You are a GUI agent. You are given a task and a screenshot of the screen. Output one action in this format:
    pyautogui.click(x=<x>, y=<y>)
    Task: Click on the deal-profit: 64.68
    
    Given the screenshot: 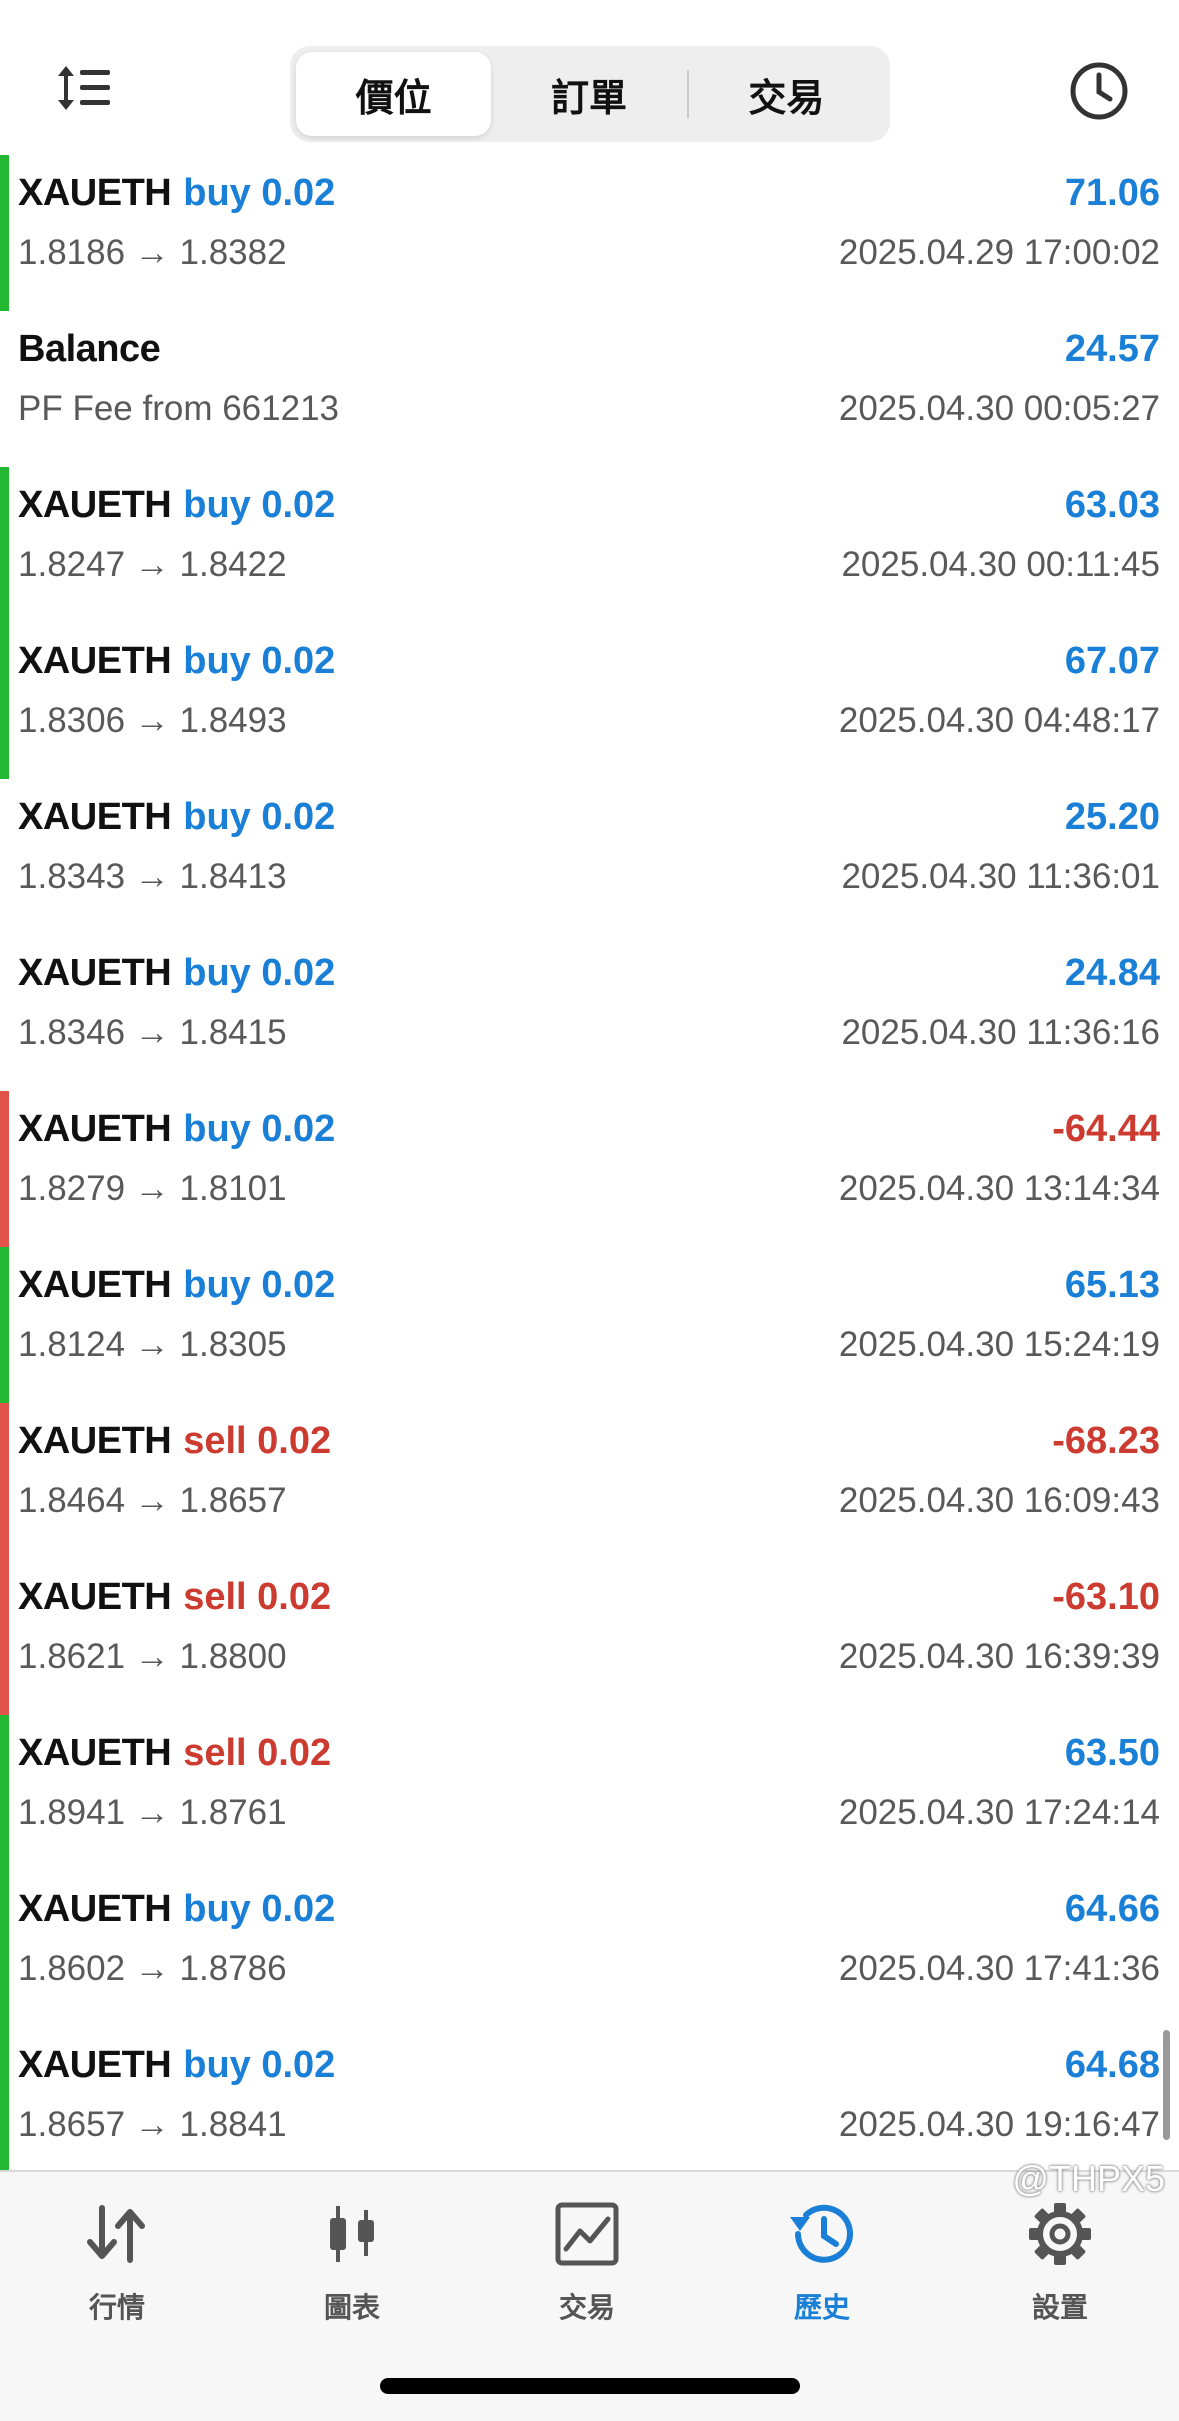 What is the action you would take?
    pyautogui.click(x=1112, y=2064)
    